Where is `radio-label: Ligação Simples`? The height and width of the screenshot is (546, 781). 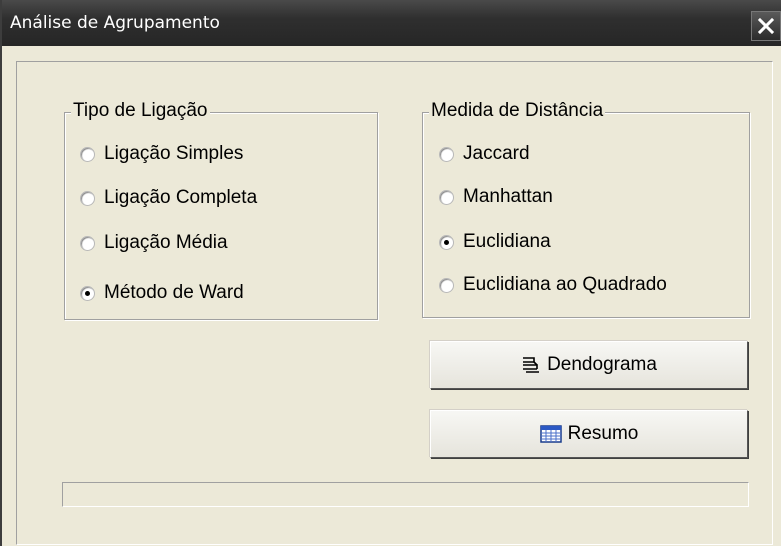 radio-label: Ligação Simples is located at coordinates (174, 153).